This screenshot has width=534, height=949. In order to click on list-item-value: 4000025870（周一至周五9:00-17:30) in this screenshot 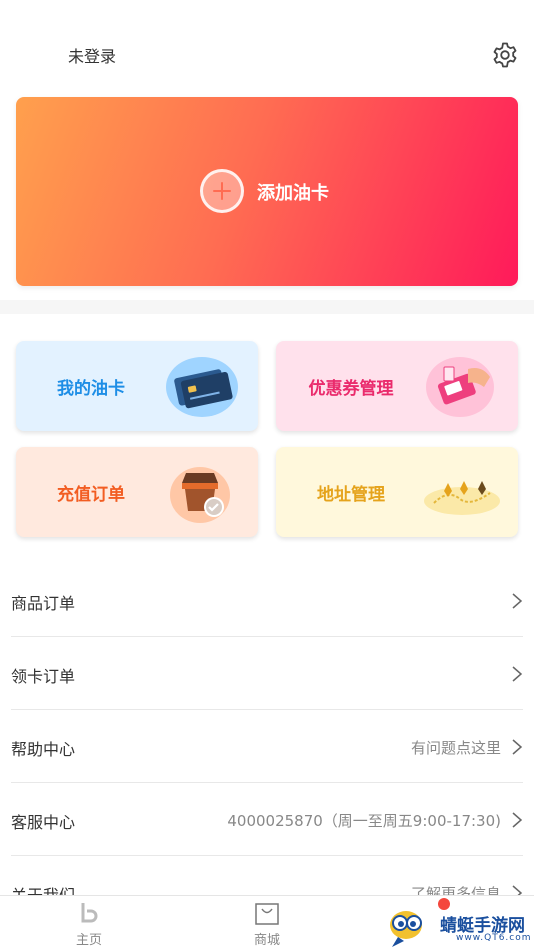, I will do `click(364, 821)`.